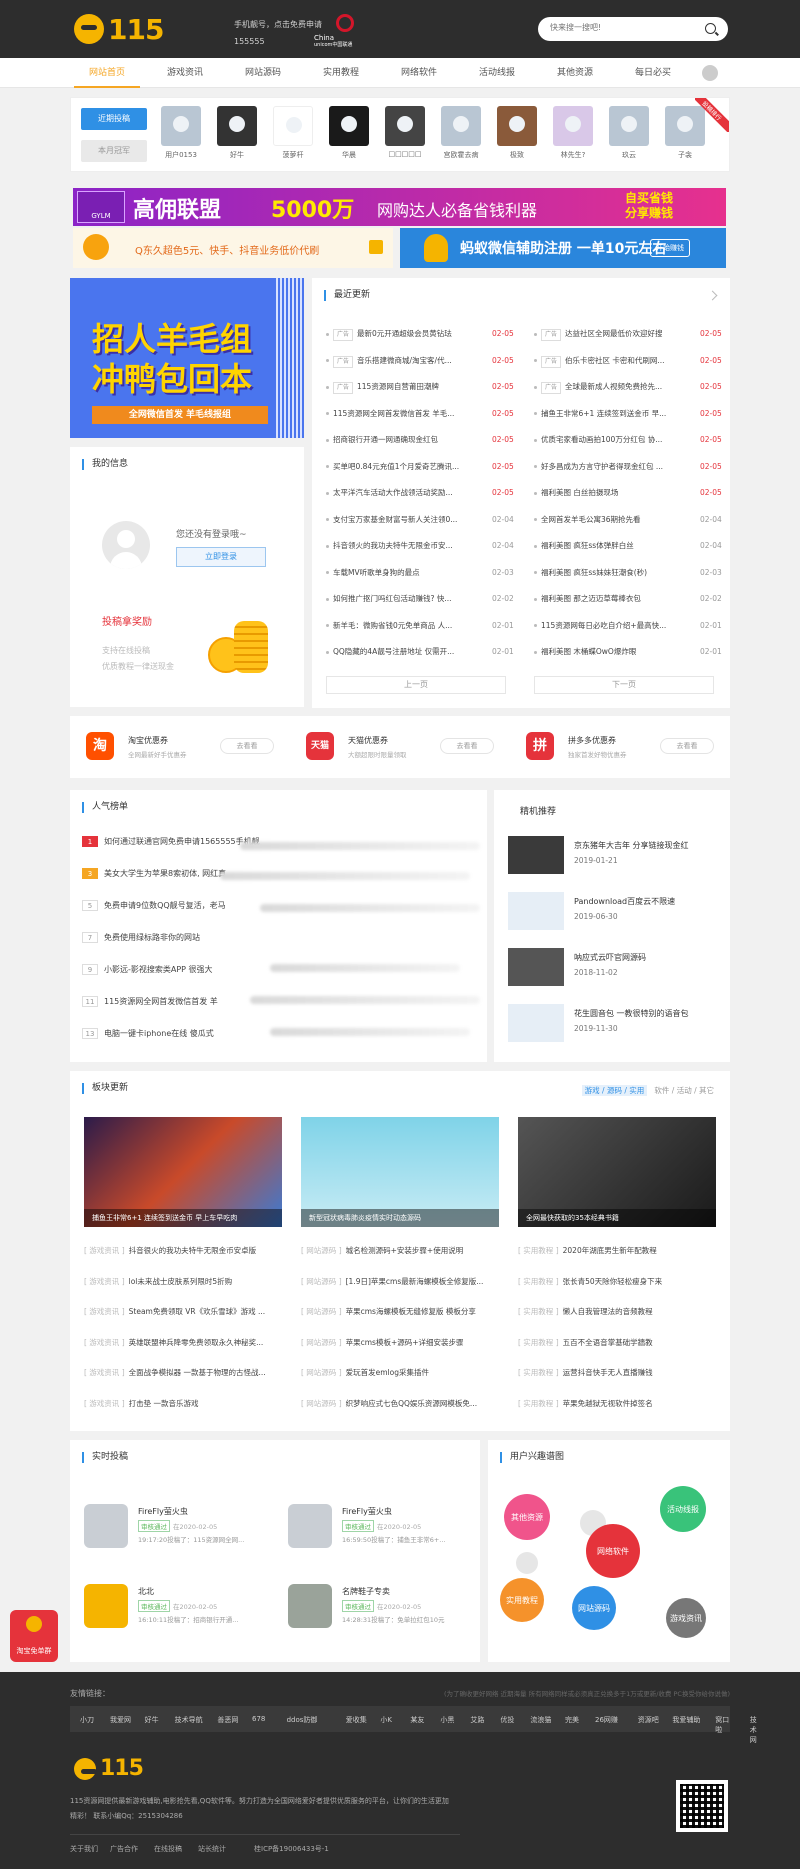 The width and height of the screenshot is (800, 1869). What do you see at coordinates (84, 1849) in the screenshot?
I see `footer-about: 关于我们` at bounding box center [84, 1849].